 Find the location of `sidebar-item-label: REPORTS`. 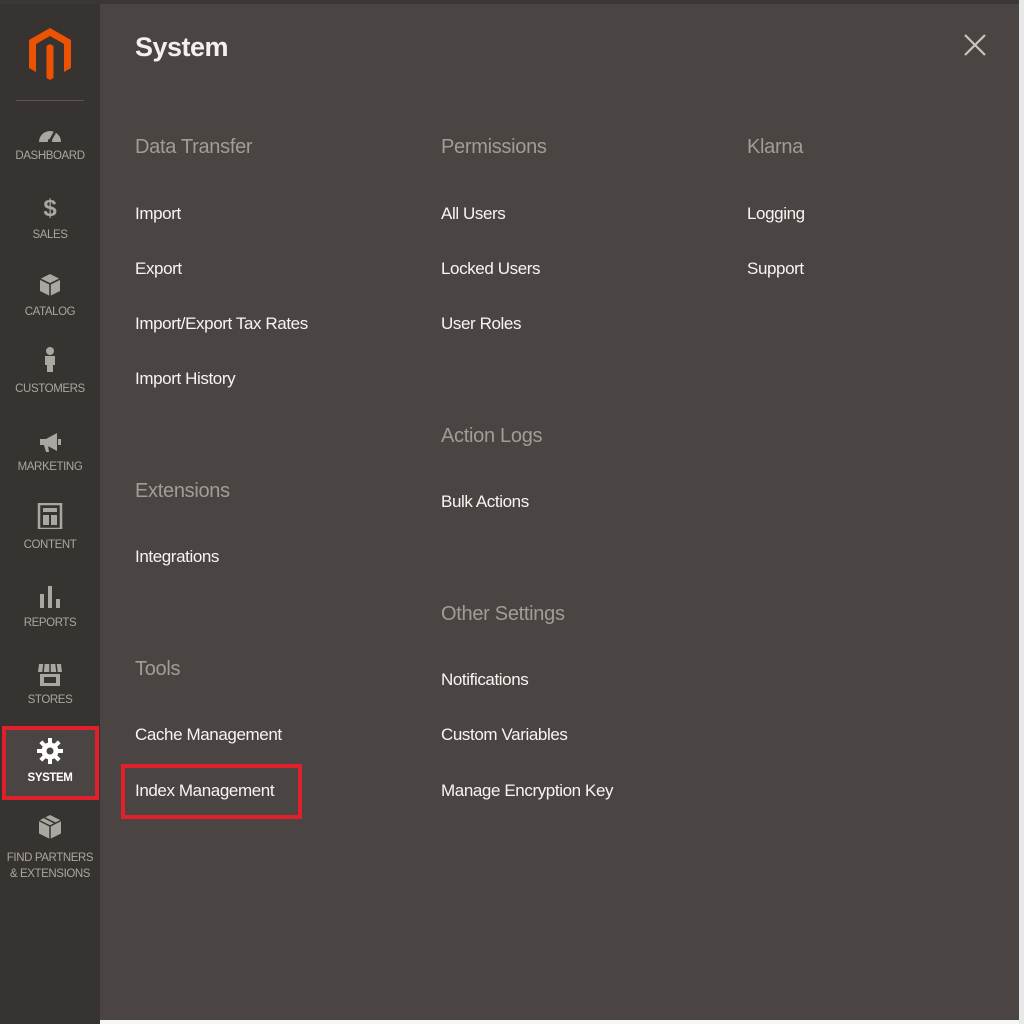

sidebar-item-label: REPORTS is located at coordinates (50, 623).